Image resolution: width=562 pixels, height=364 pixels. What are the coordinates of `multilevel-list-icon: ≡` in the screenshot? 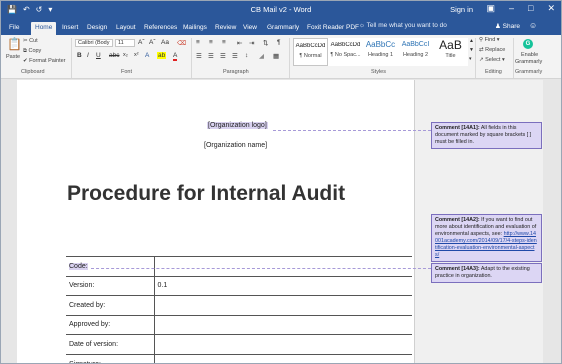 It's located at (224, 42).